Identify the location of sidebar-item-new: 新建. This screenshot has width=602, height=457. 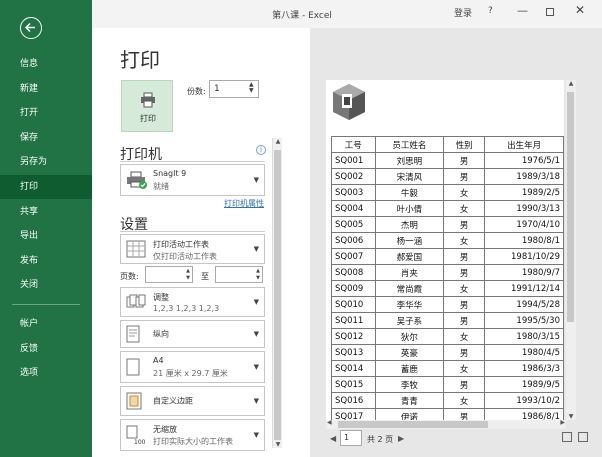
(46, 89).